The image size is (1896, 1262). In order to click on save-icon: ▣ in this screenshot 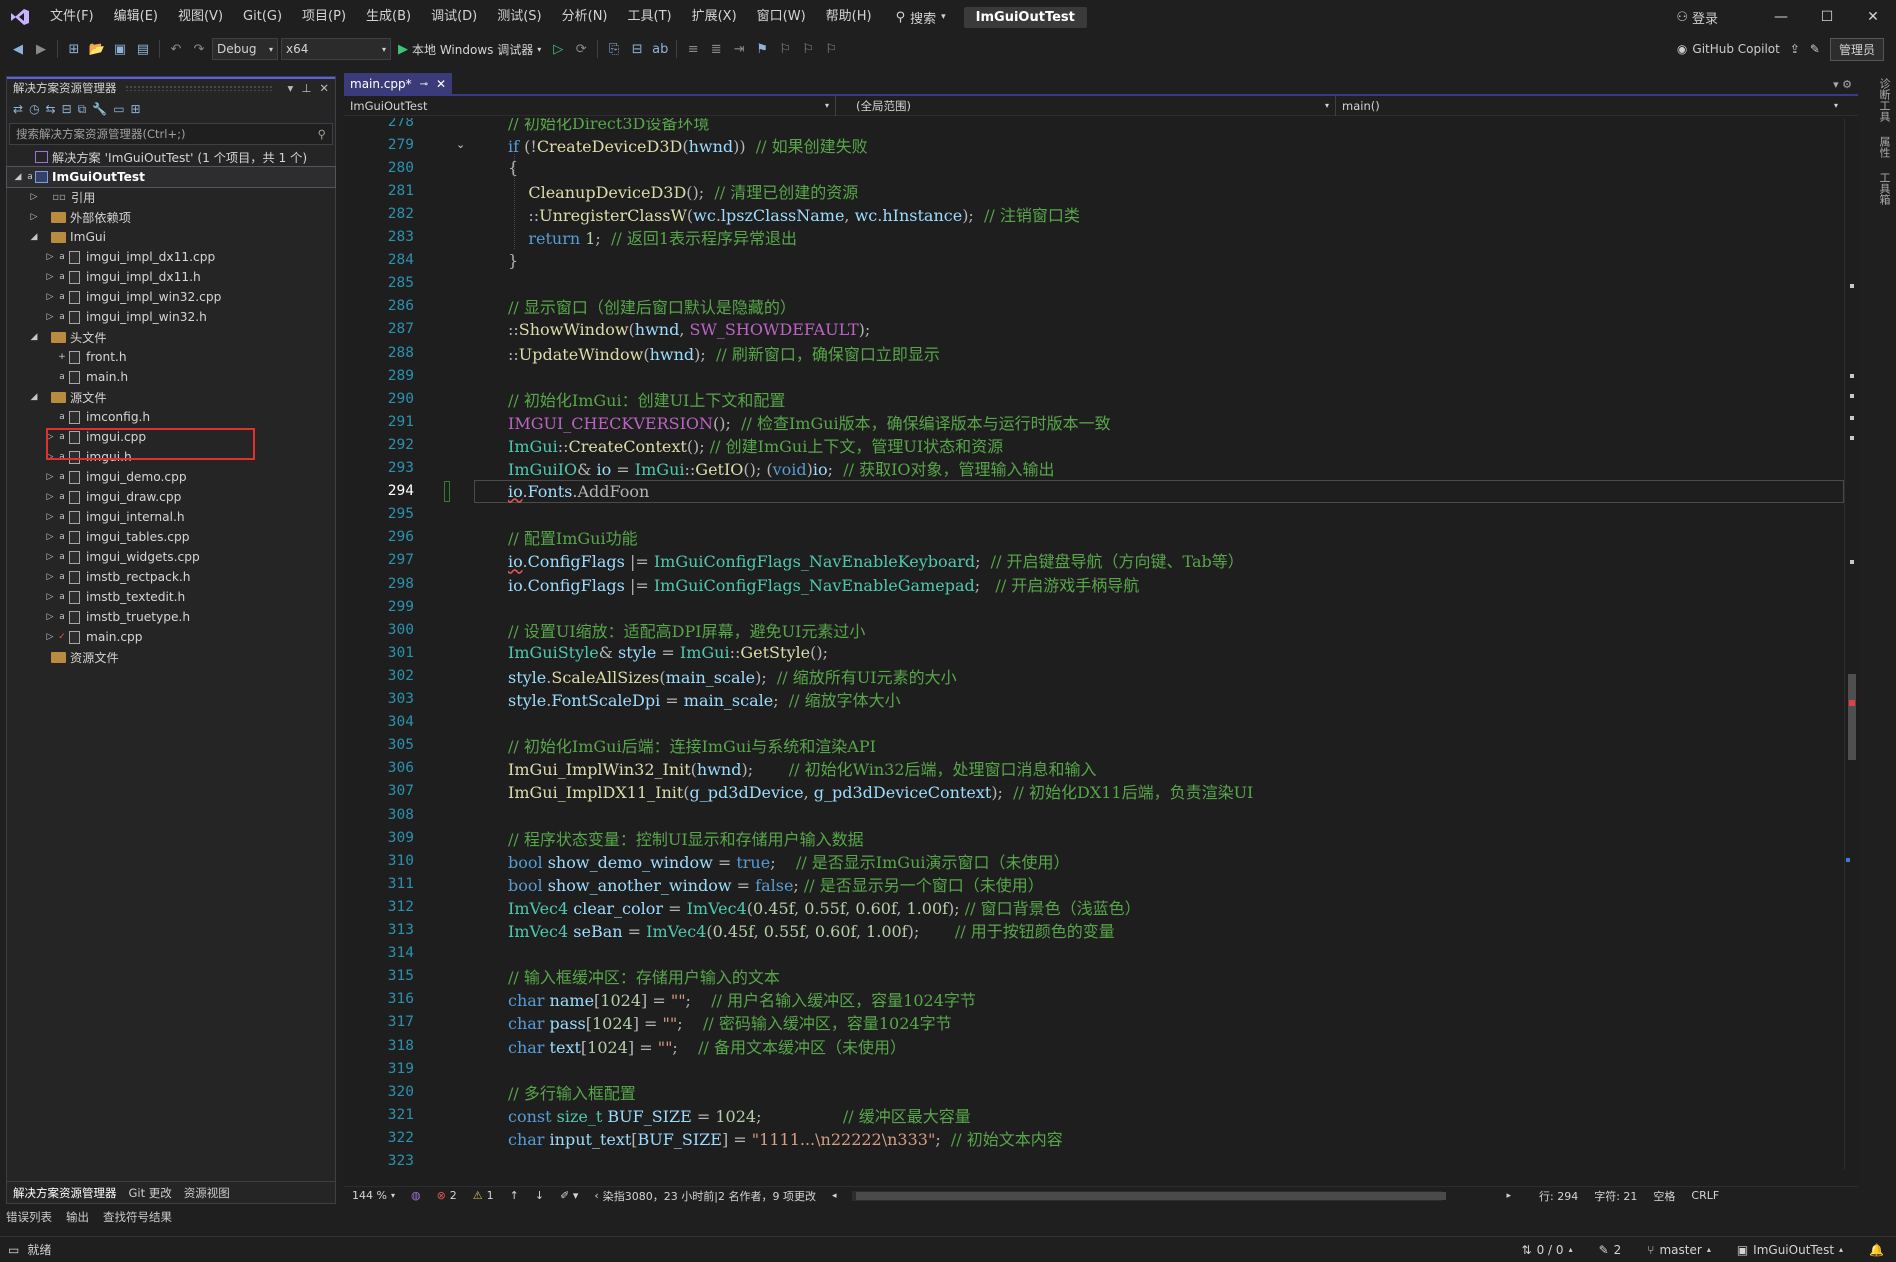, I will do `click(120, 49)`.